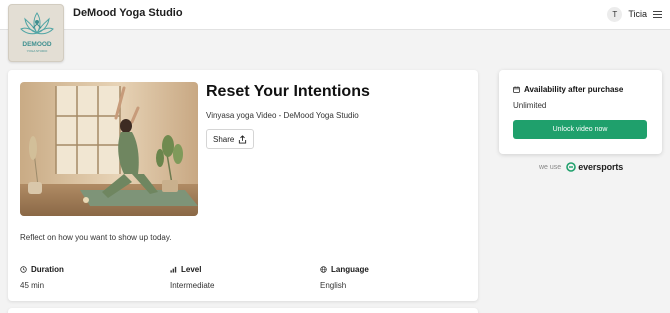 Image resolution: width=670 pixels, height=313 pixels. What do you see at coordinates (243, 310) in the screenshot?
I see `secondary-card` at bounding box center [243, 310].